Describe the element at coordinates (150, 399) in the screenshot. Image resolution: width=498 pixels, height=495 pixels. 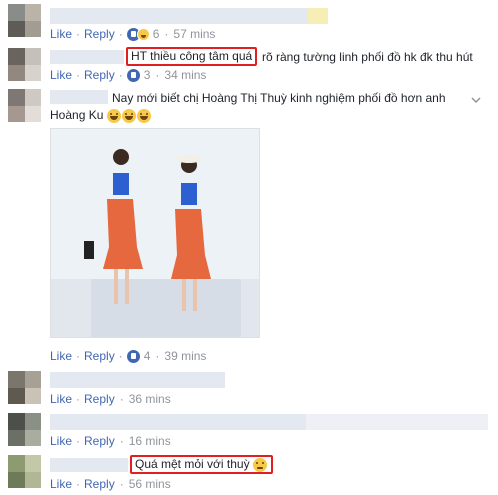
I see `timestamp: 36 mins` at that location.